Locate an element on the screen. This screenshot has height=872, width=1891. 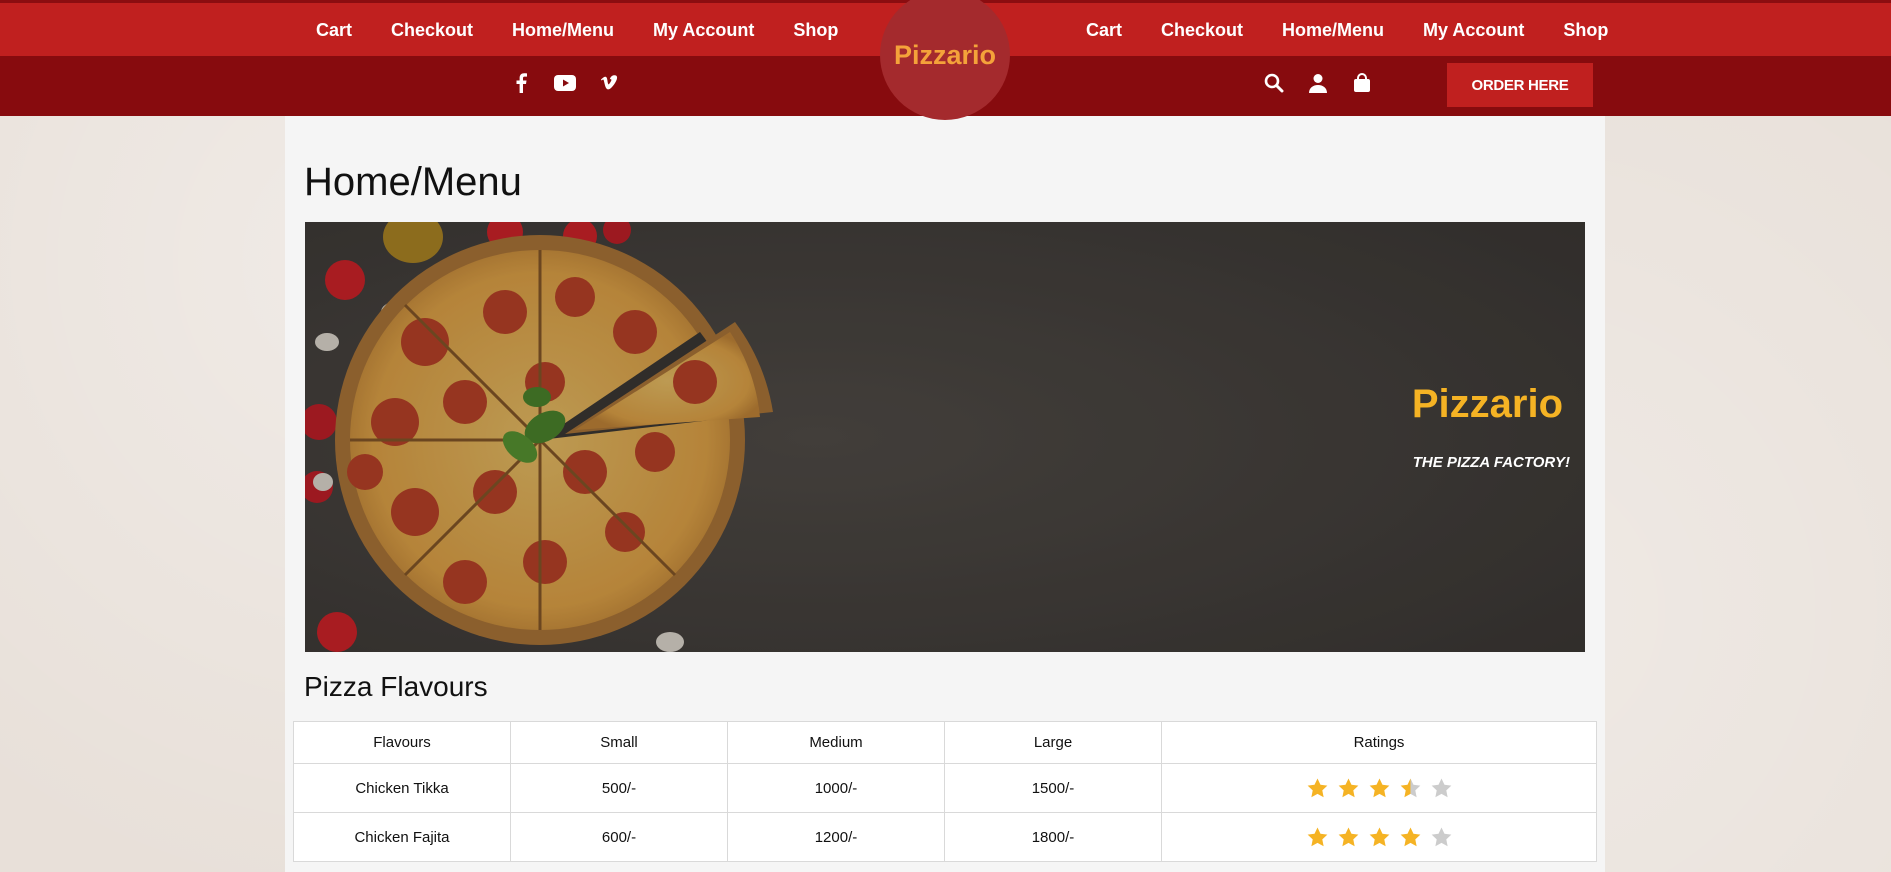
table-header-row: Flavours Small Medium Large Ratings is located at coordinates (945, 742).